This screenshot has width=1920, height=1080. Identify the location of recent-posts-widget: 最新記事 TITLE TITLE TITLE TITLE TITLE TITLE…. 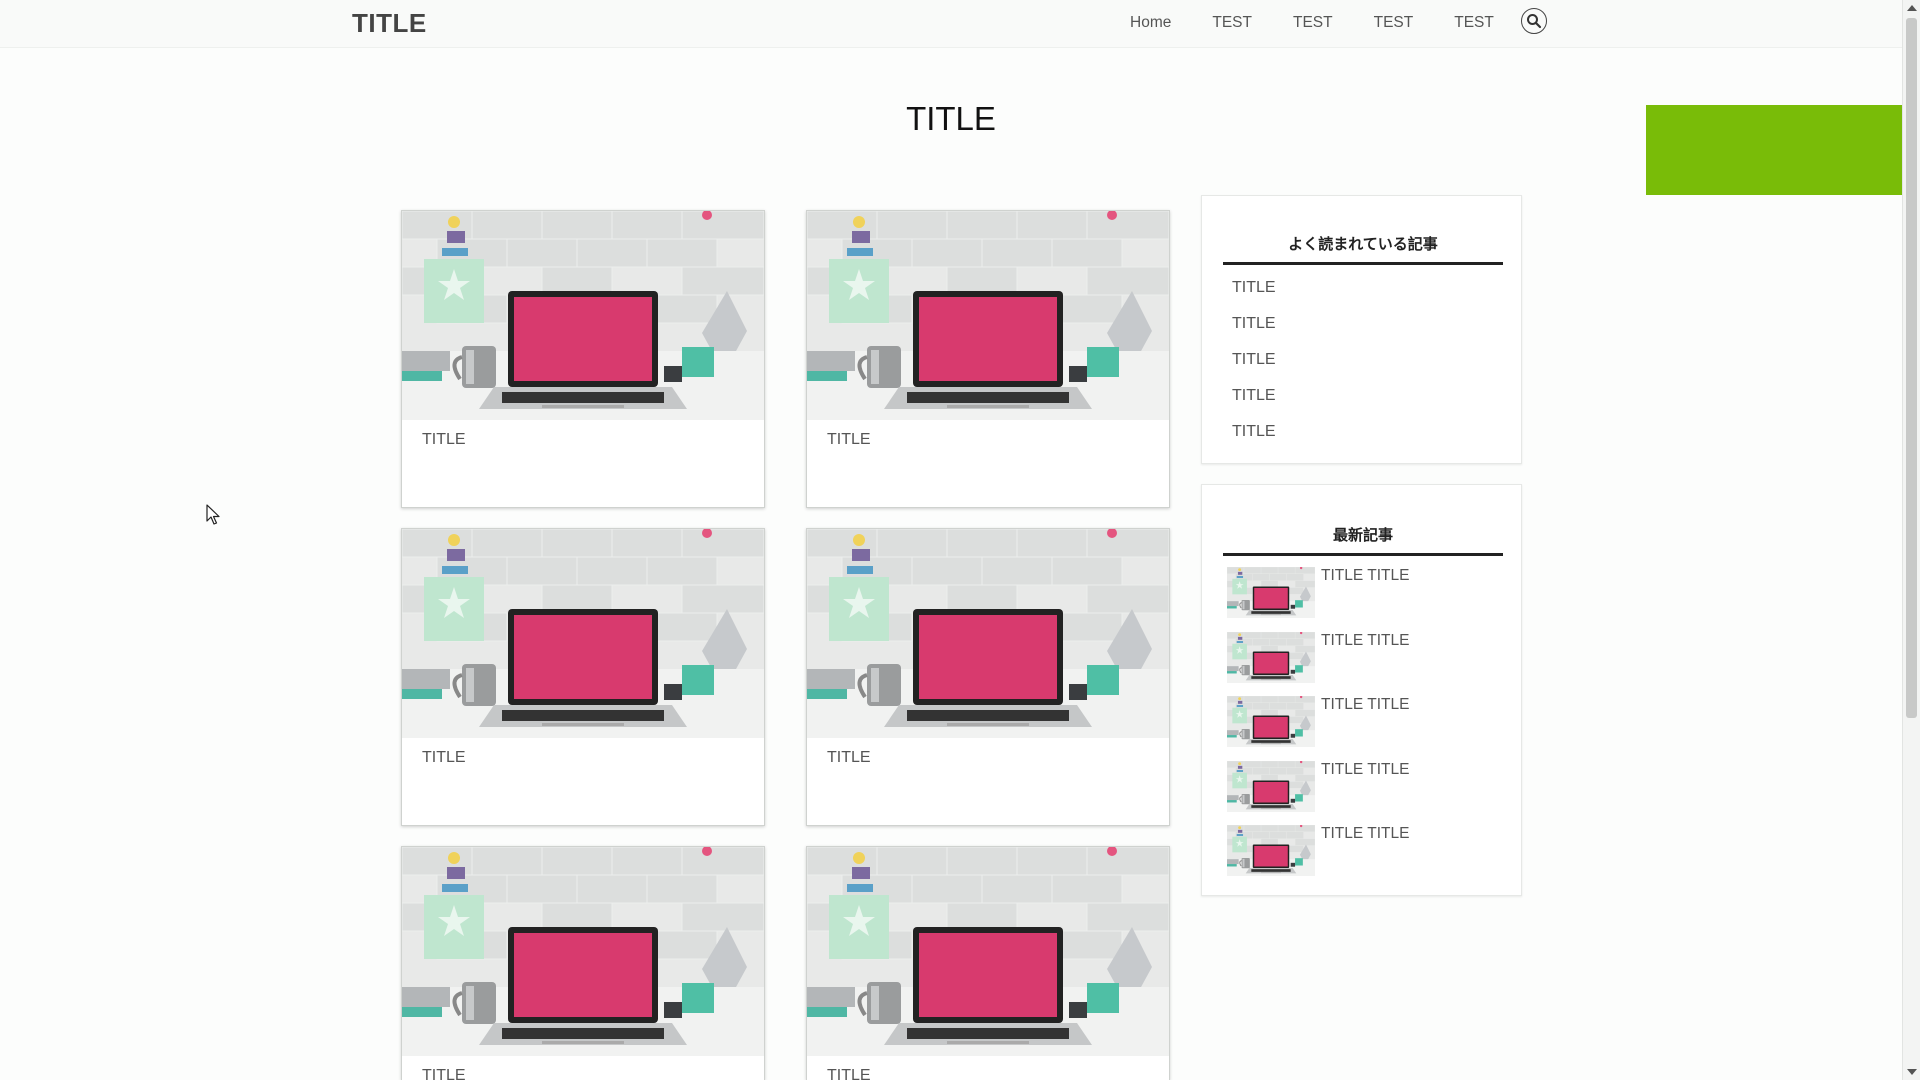
(1361, 690).